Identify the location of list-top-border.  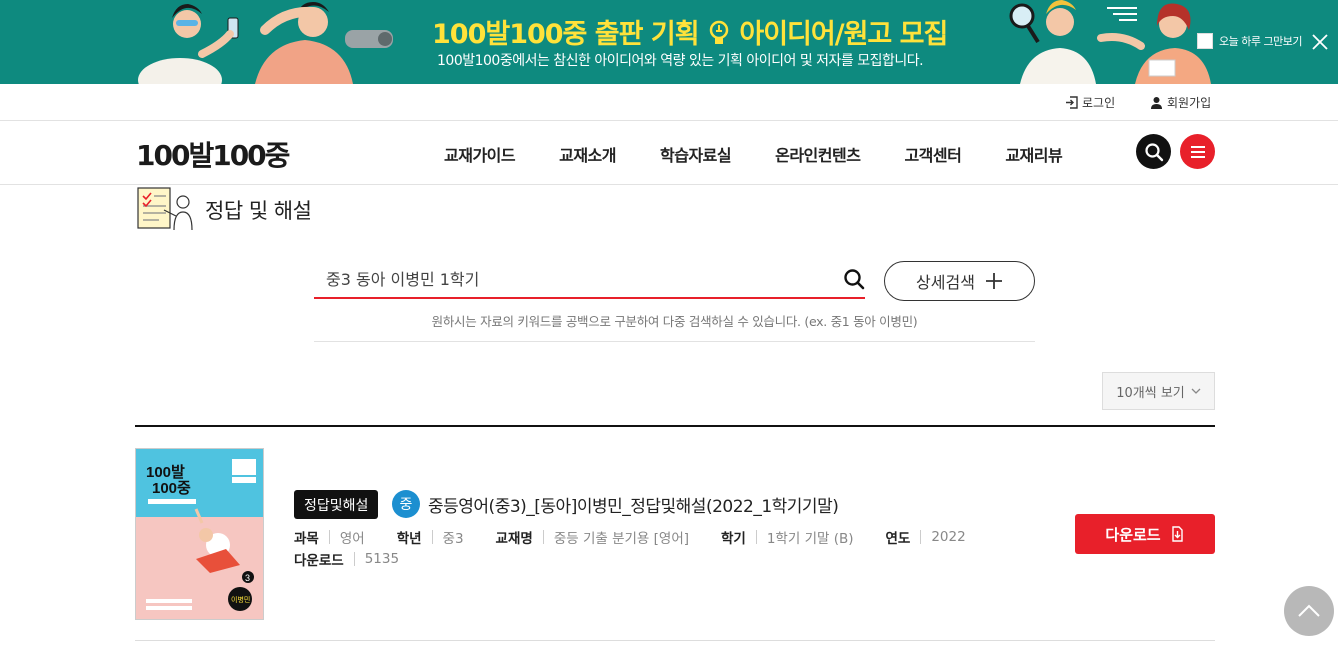
(675, 426).